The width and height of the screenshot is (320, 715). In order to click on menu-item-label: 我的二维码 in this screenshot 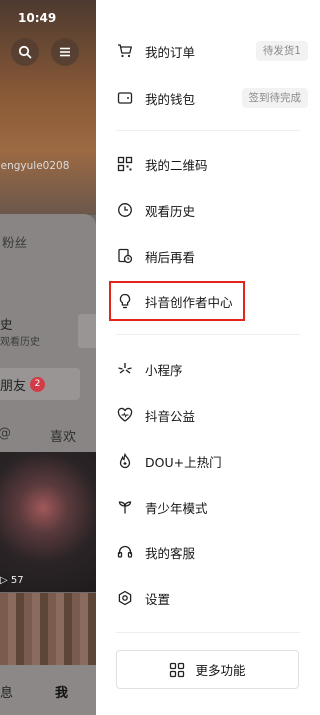, I will do `click(176, 165)`.